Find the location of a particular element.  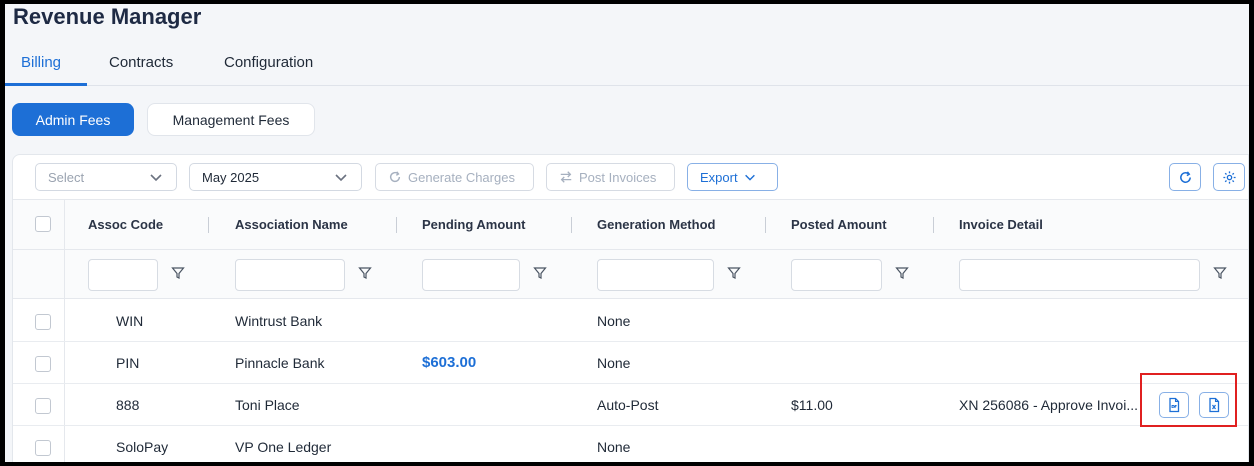

pending-amount-filter-input is located at coordinates (471, 275).